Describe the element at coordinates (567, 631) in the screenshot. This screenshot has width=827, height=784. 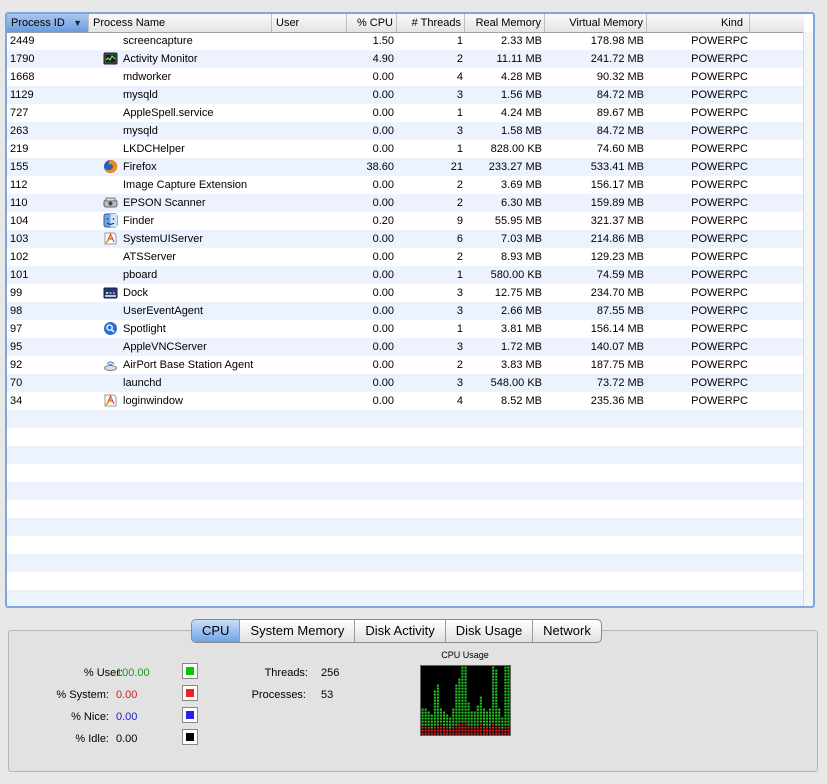
I see `tab-network: Network` at that location.